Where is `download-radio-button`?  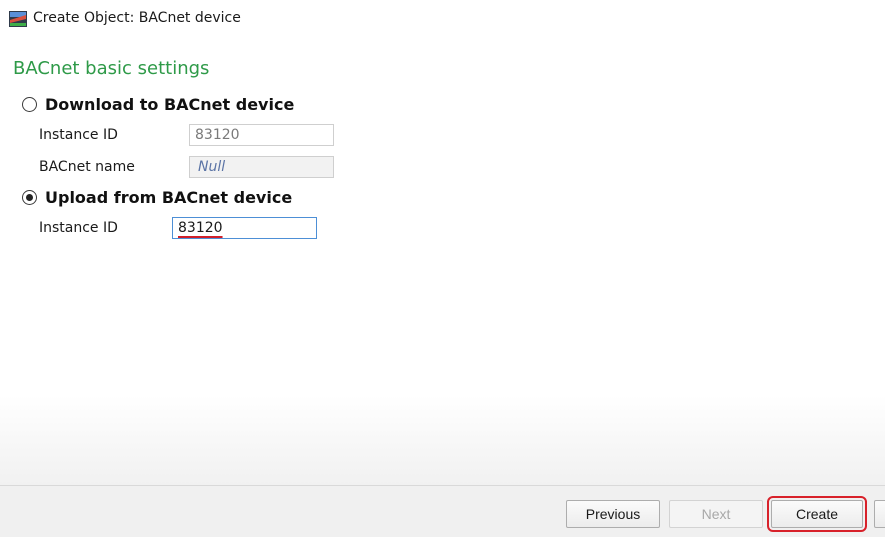 download-radio-button is located at coordinates (29, 104).